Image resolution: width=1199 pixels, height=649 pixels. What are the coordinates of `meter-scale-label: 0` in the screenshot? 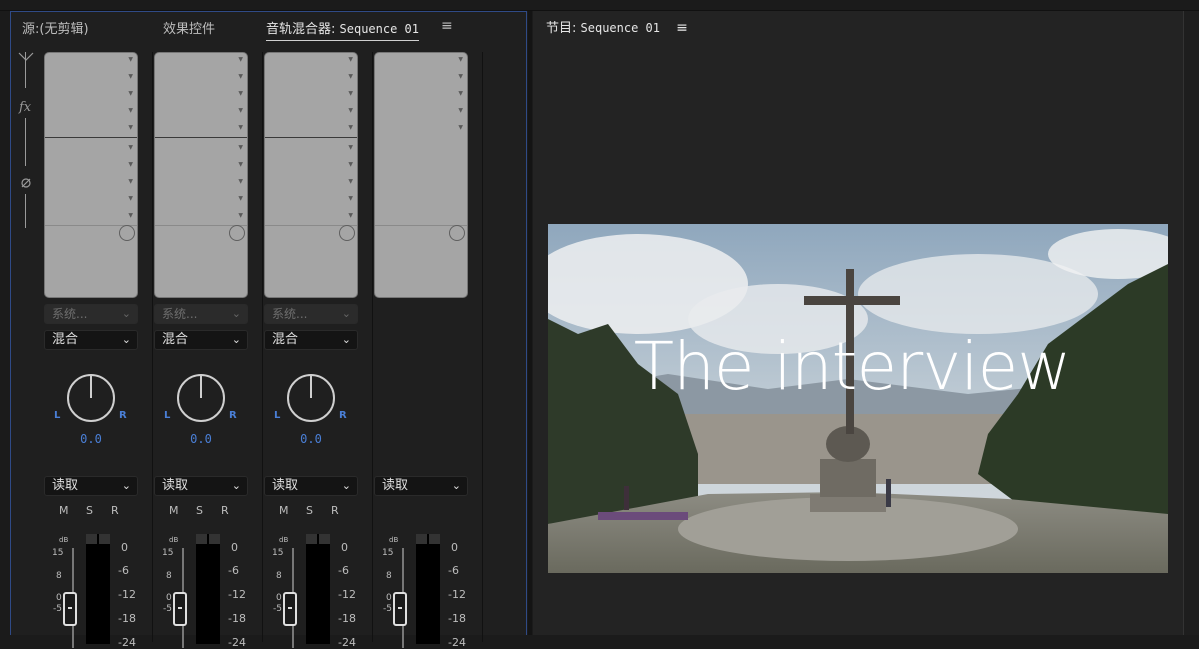 It's located at (344, 547).